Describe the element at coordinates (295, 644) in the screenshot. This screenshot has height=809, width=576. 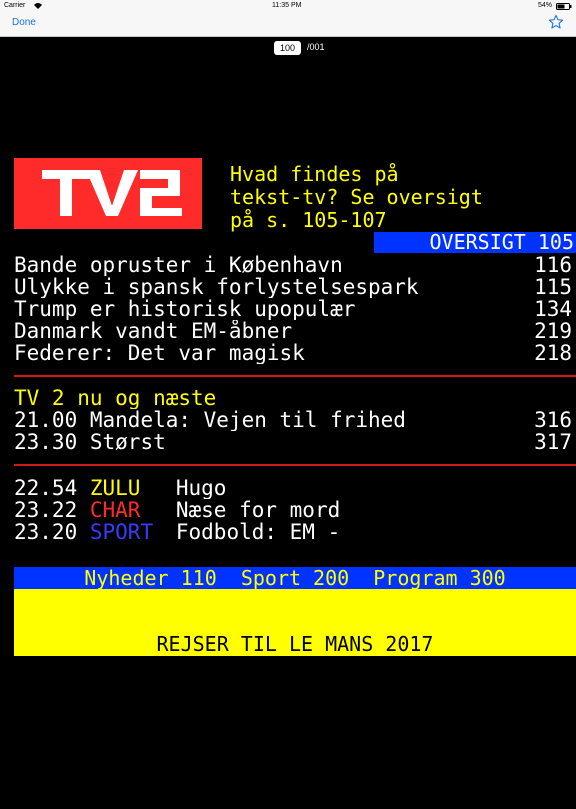
I see `ad-line: REJSER TIL LE MANS 2017` at that location.